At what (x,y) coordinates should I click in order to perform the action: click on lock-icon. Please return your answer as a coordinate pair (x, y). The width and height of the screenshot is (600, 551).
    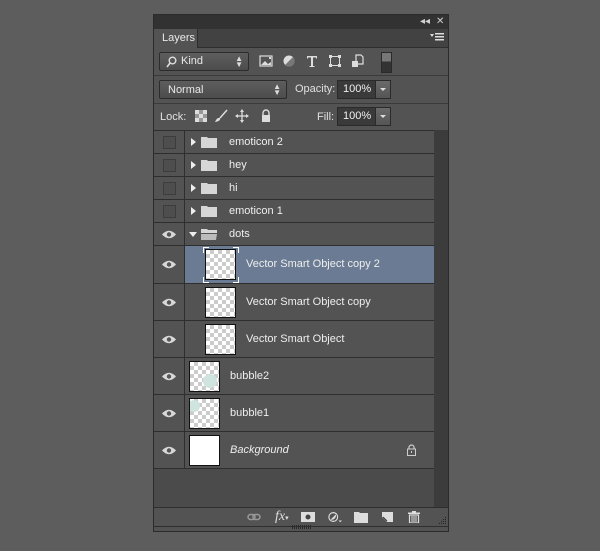
    Looking at the image, I should click on (411, 450).